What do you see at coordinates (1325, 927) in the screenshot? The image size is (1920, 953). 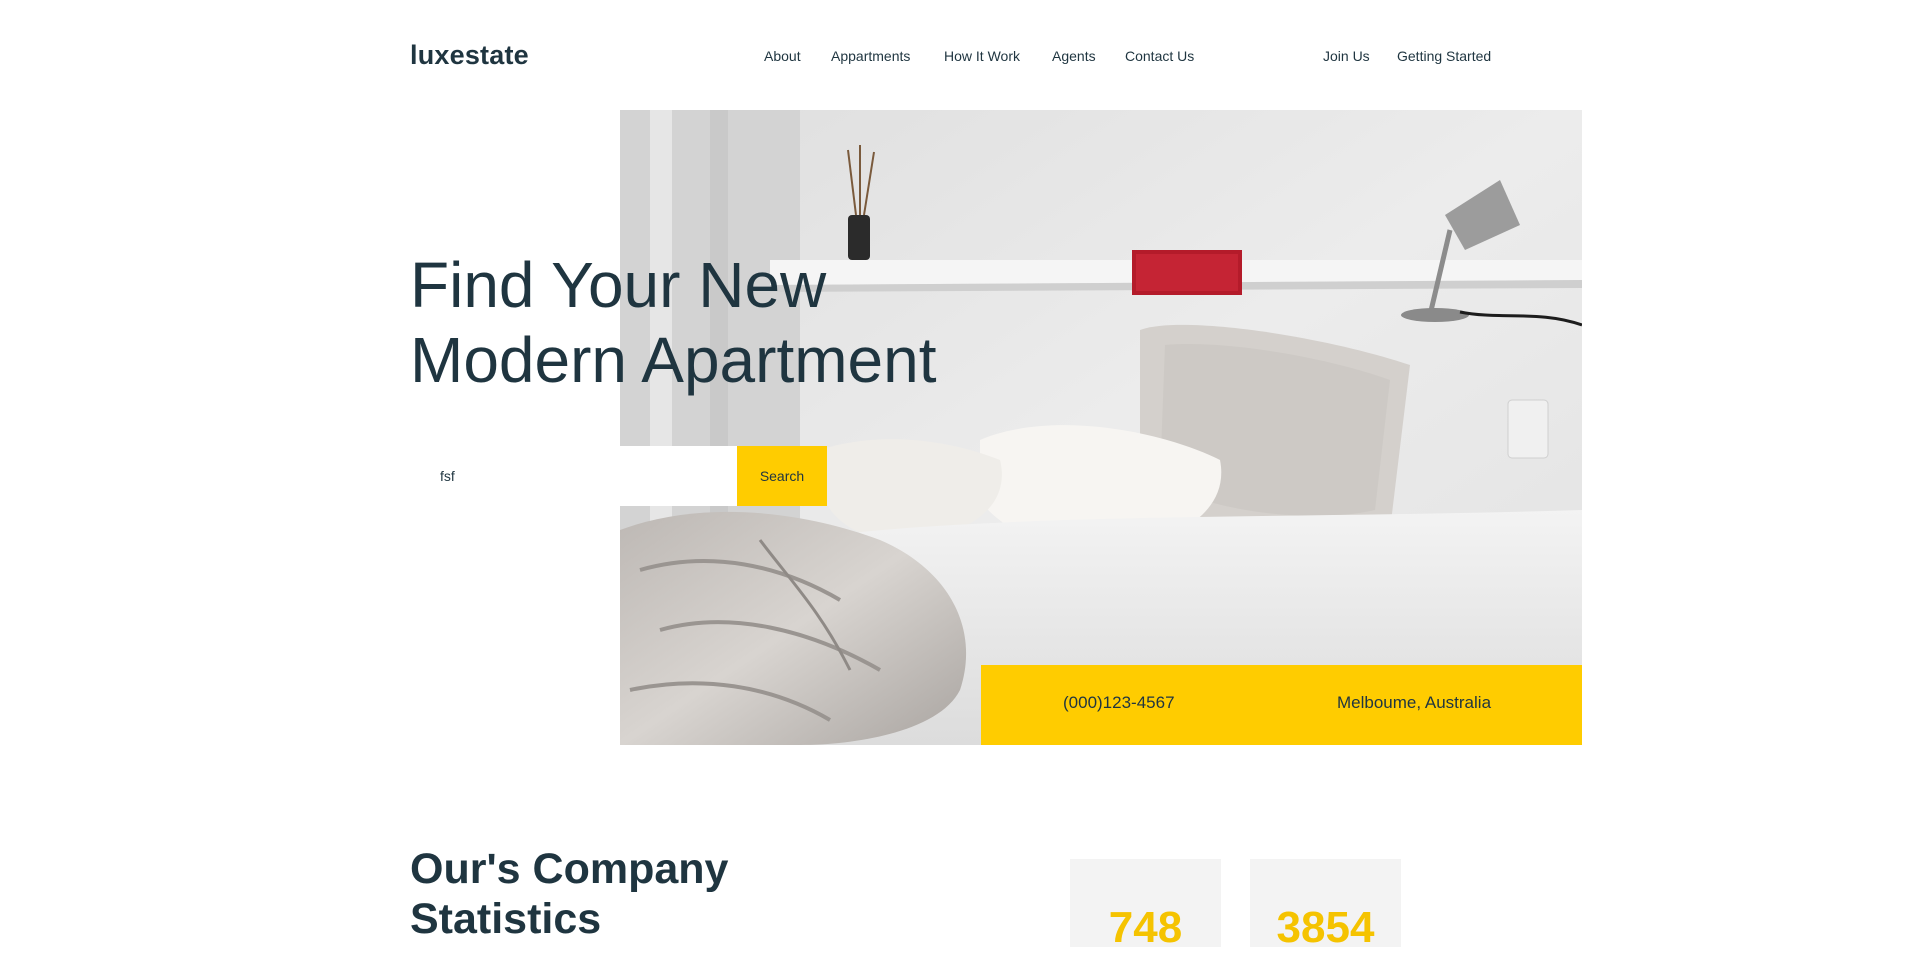 I see `stat-number-2: 3854` at bounding box center [1325, 927].